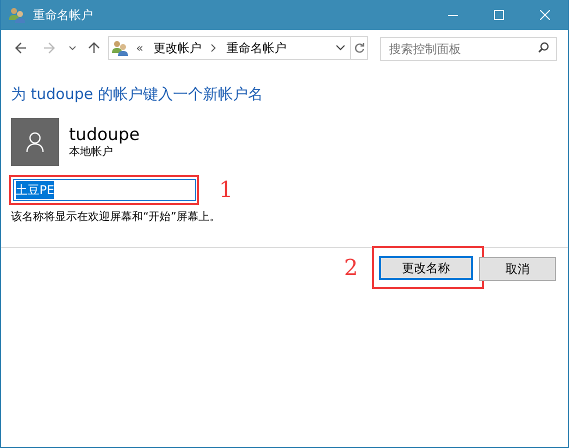 The height and width of the screenshot is (448, 569). I want to click on cancel-button: 取消, so click(517, 268).